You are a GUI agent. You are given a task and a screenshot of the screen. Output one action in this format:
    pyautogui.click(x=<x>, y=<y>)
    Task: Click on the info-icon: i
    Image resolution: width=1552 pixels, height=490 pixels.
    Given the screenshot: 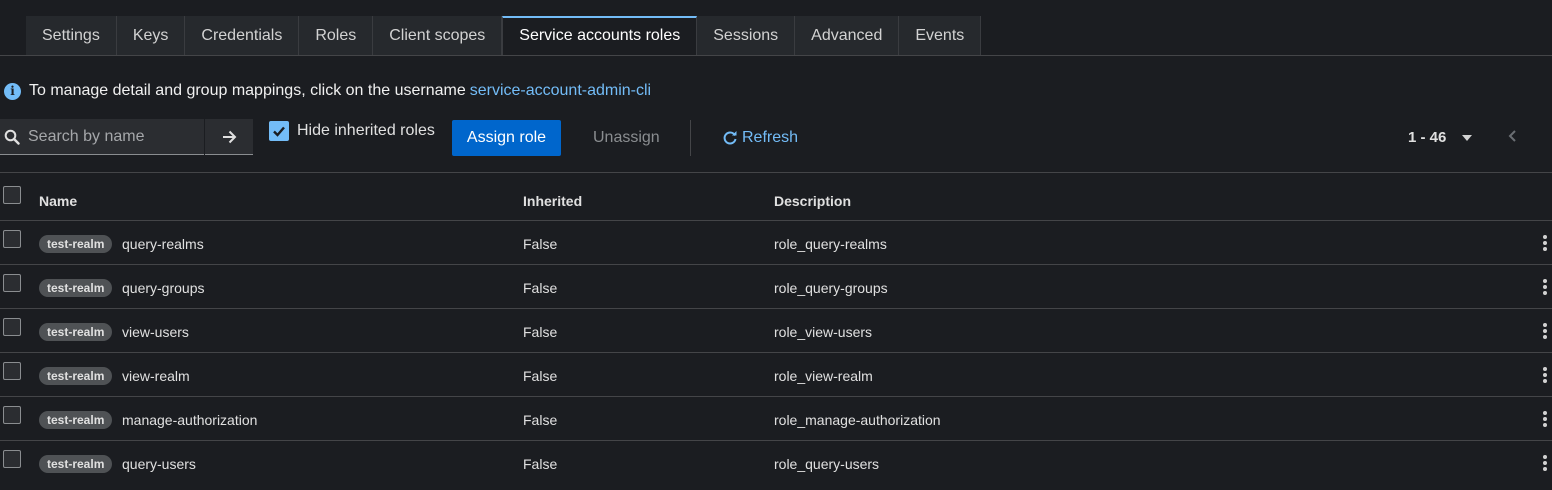 What is the action you would take?
    pyautogui.click(x=12, y=91)
    